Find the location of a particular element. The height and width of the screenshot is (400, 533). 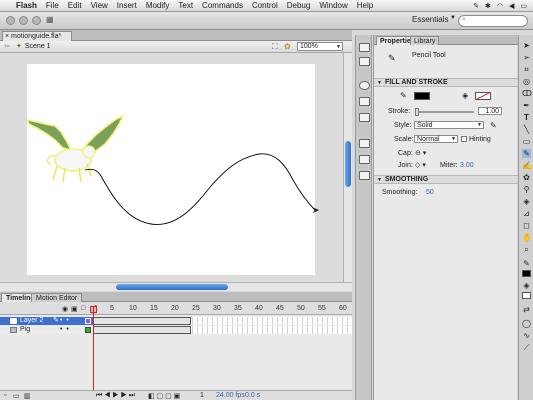

menu-modify: Modify is located at coordinates (158, 5).